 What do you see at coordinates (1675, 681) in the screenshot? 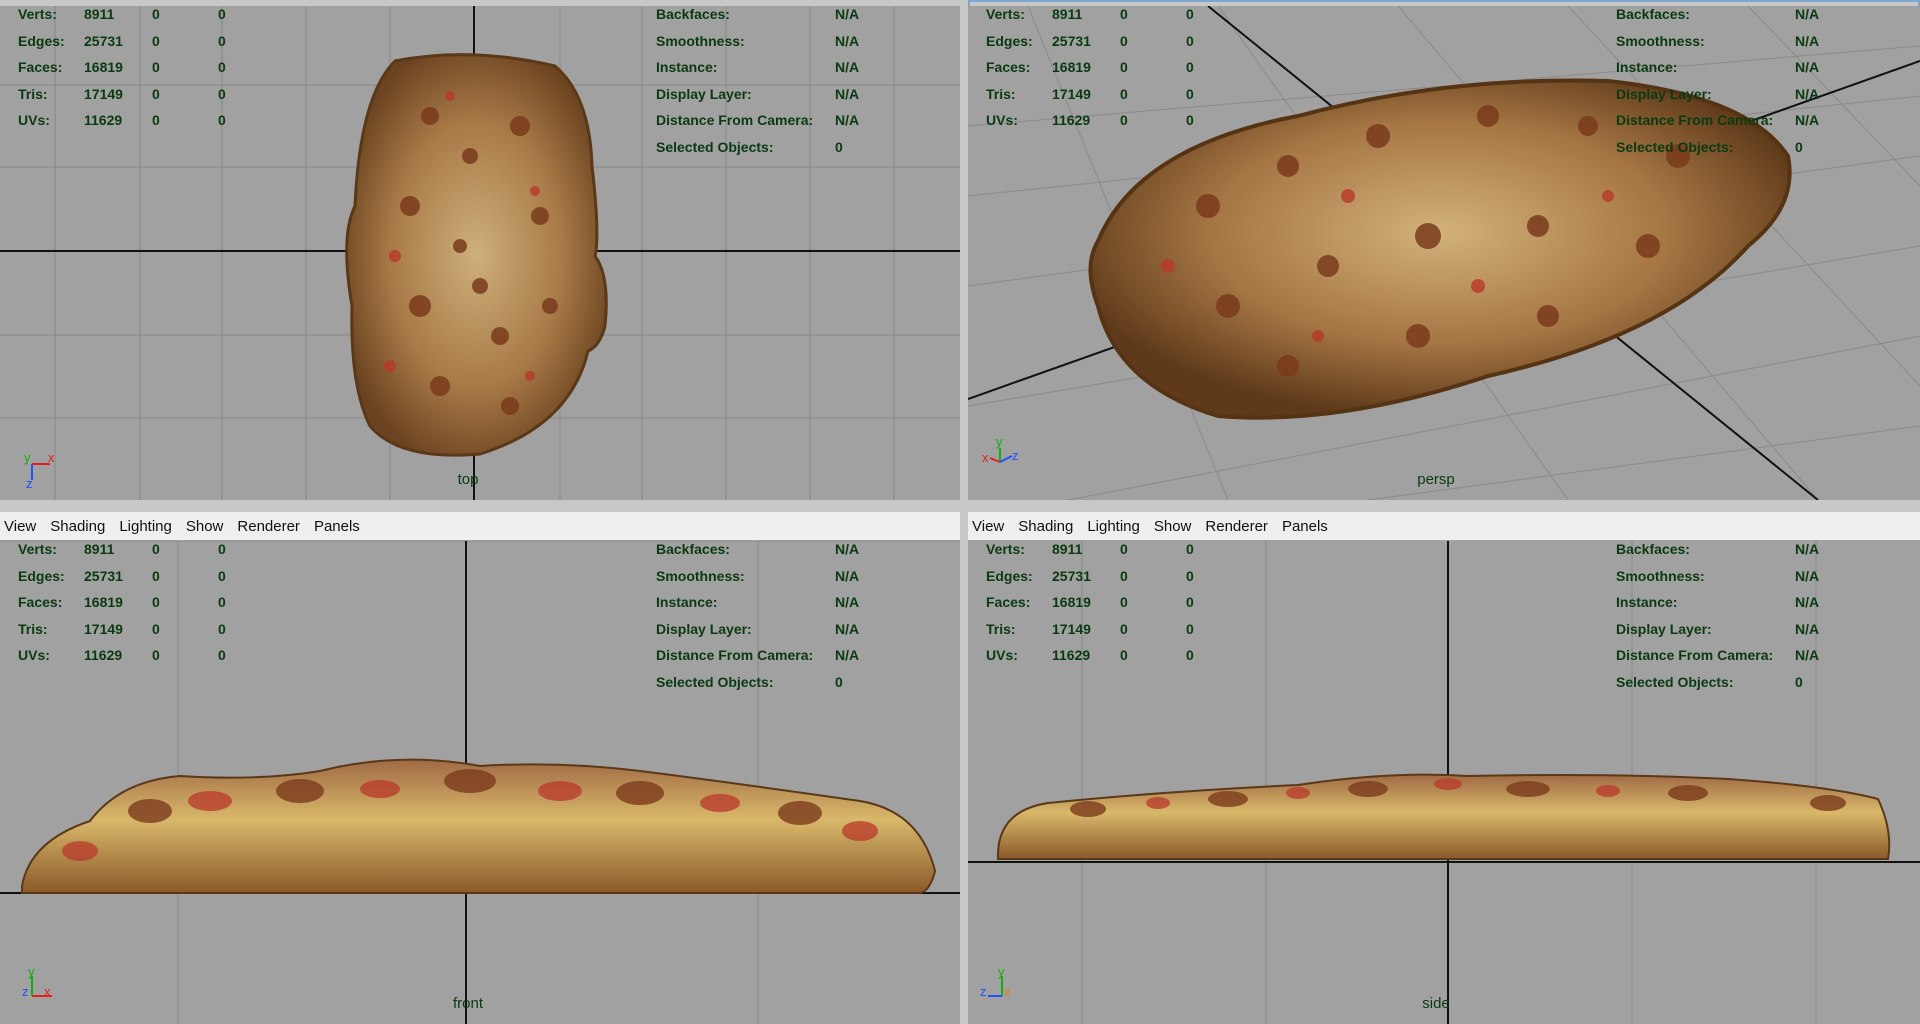
I see `props-label: Selected Objects:` at bounding box center [1675, 681].